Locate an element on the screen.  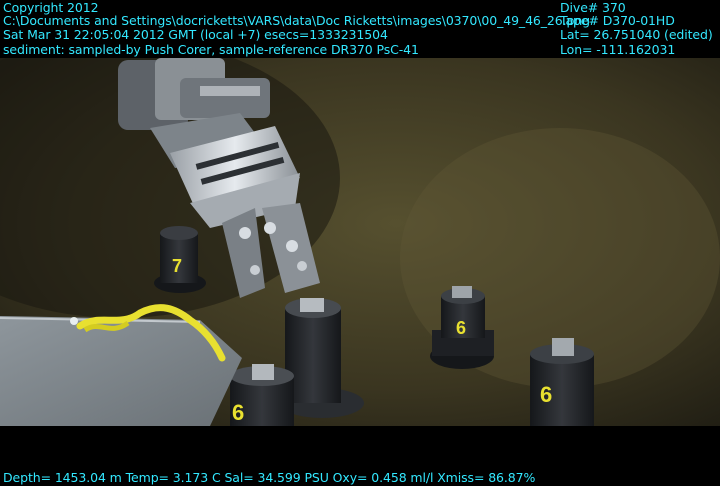
corer-label: 7 is located at coordinates (177, 266).